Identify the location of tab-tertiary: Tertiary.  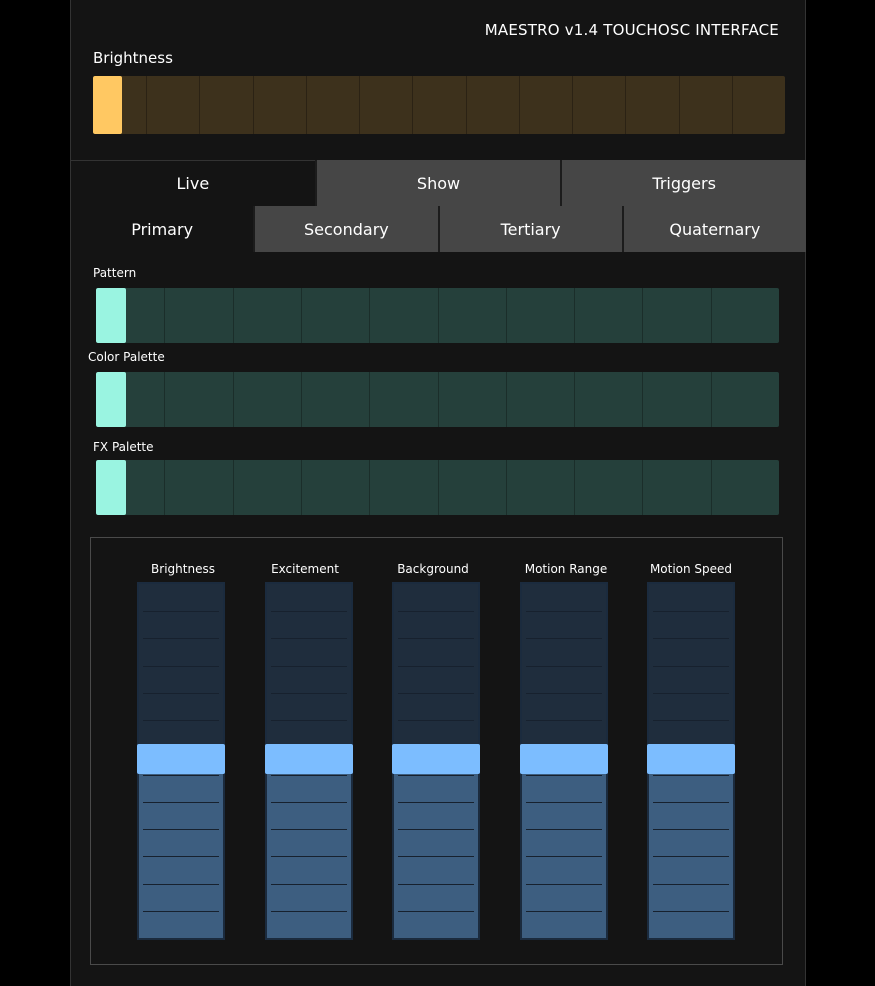
(529, 229).